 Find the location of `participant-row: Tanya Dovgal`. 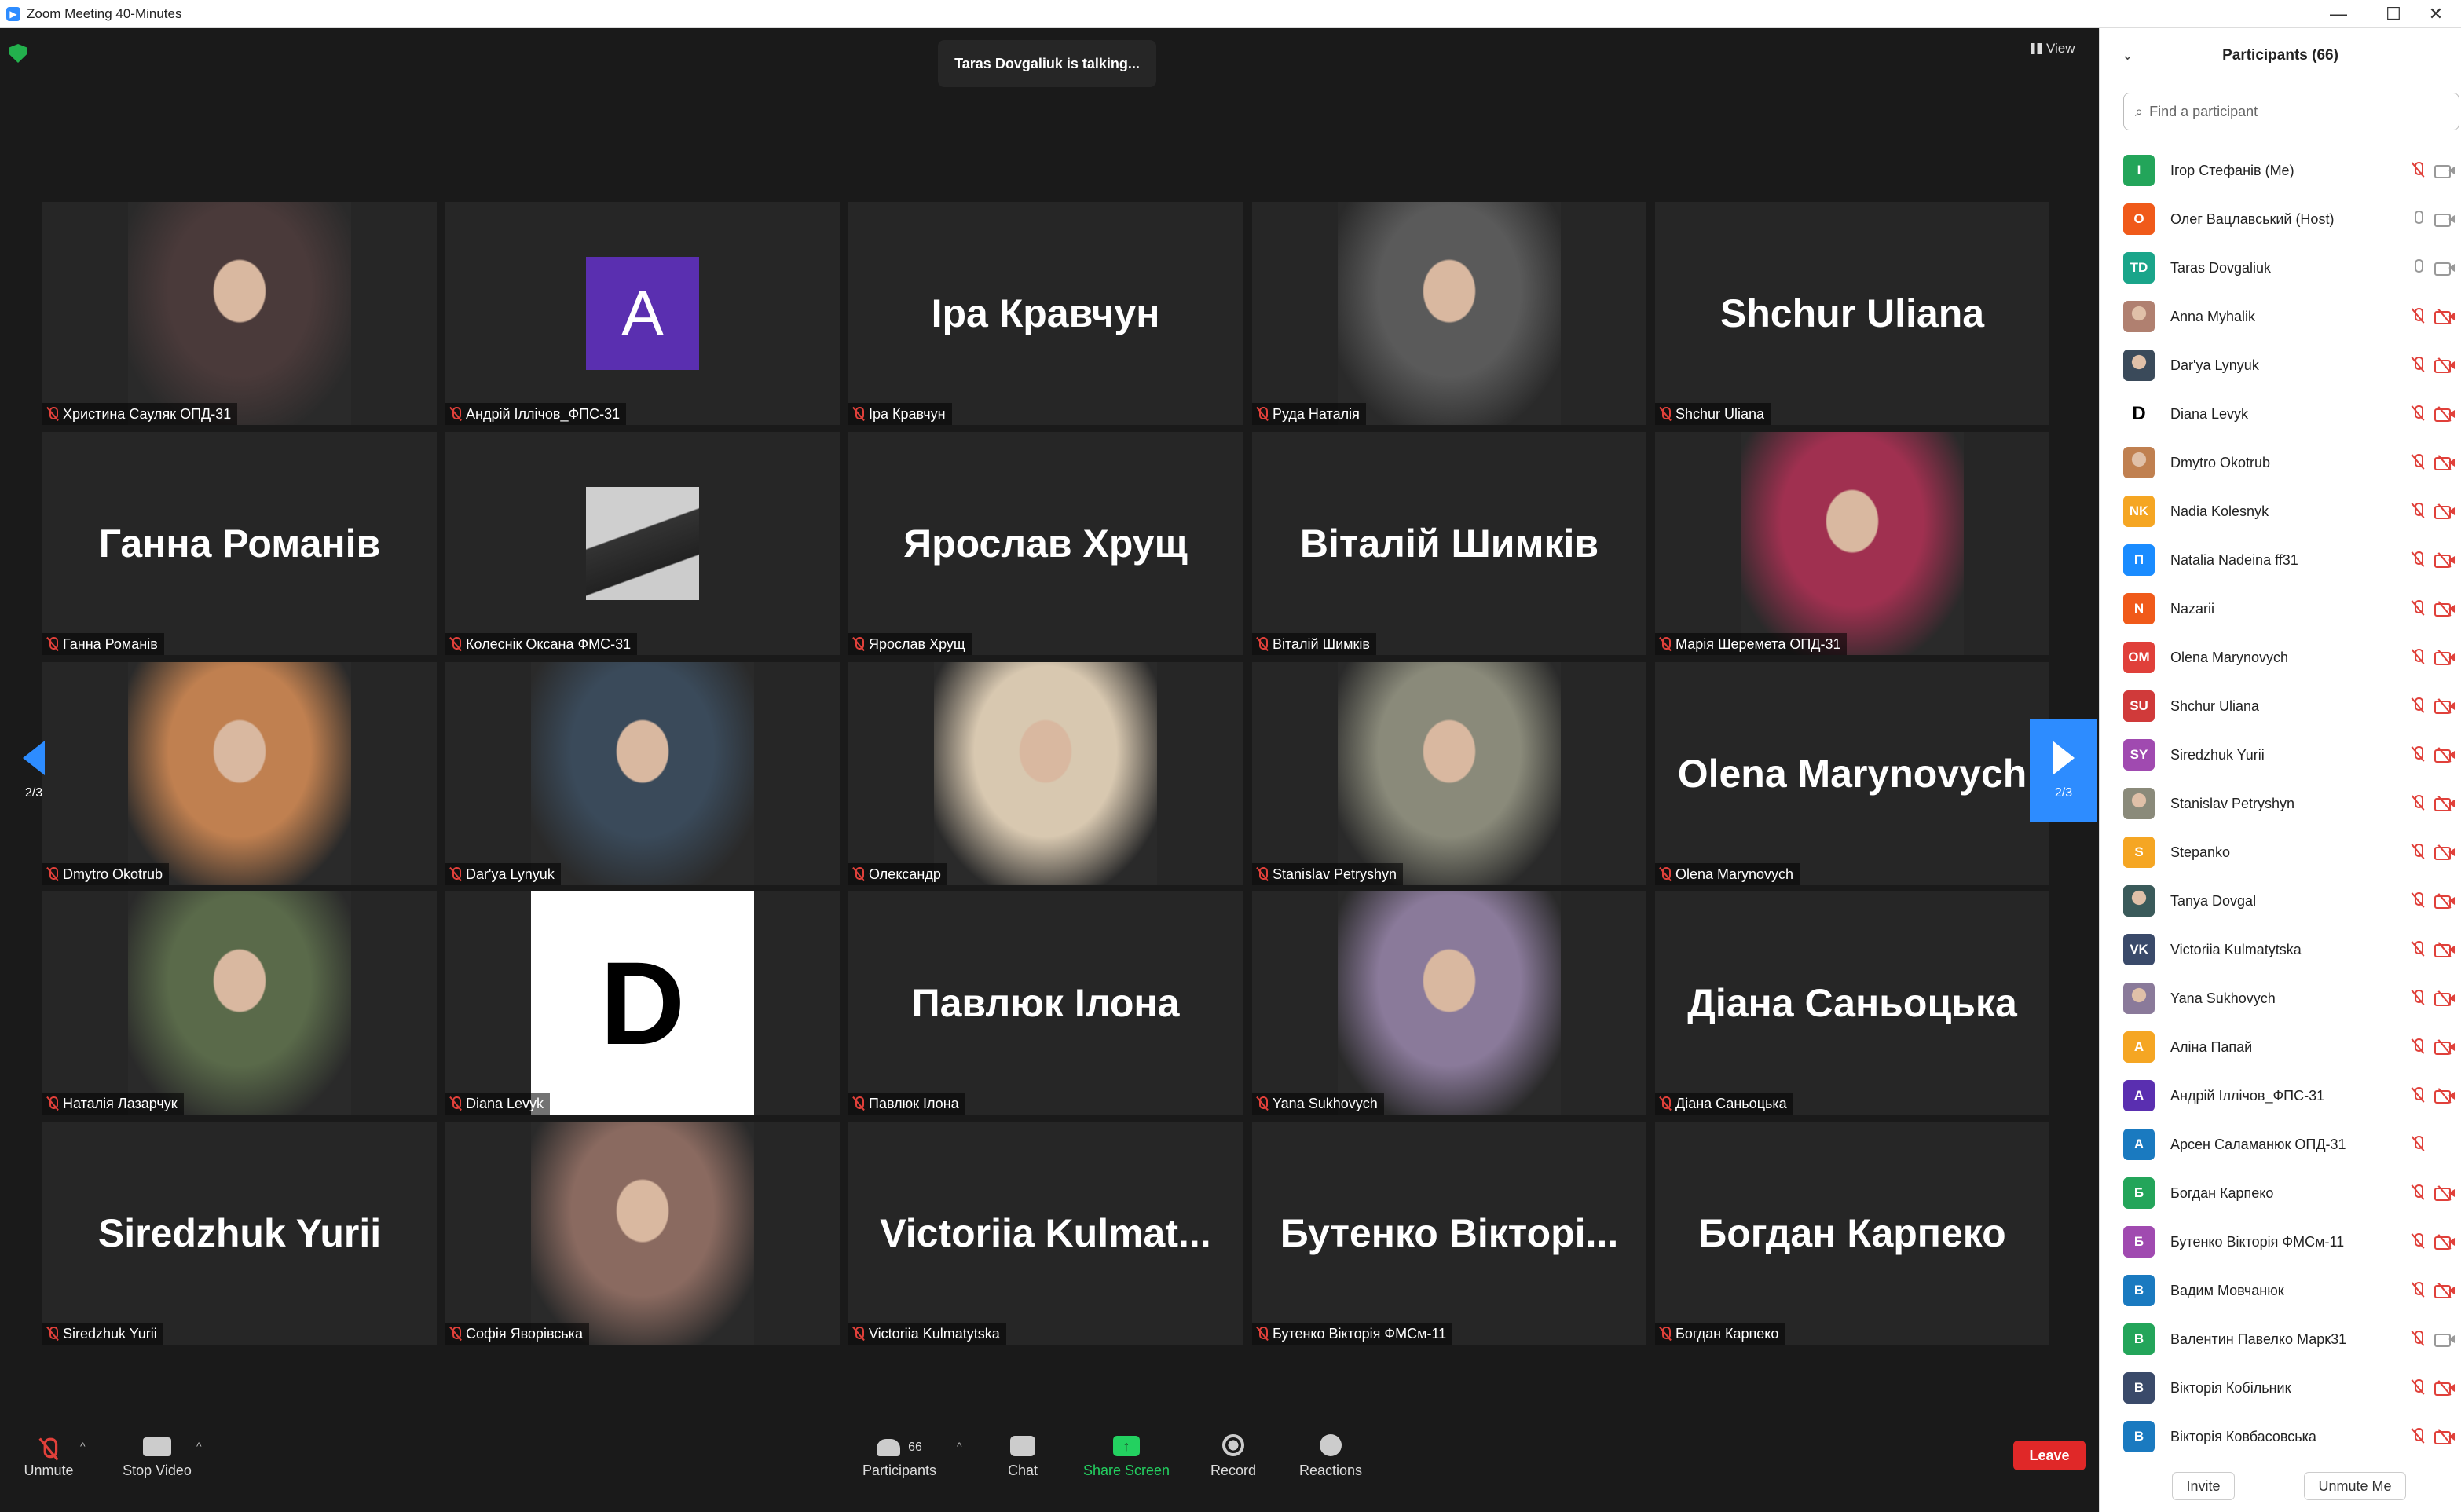

participant-row: Tanya Dovgal is located at coordinates (2291, 901).